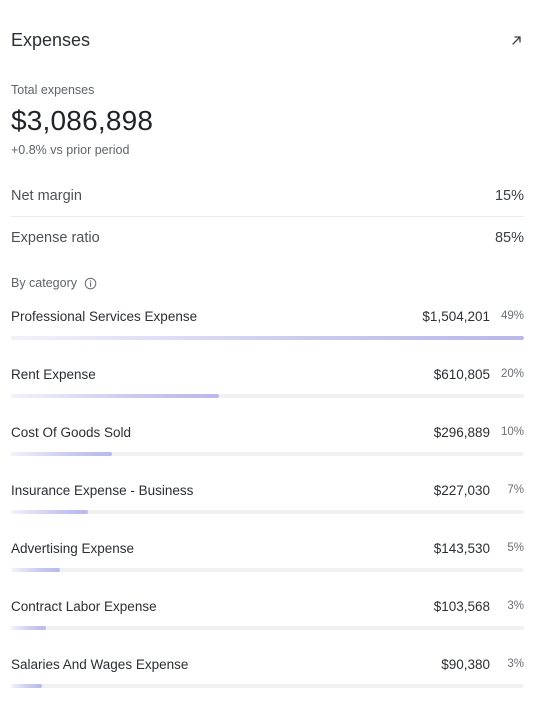 The height and width of the screenshot is (704, 537). I want to click on category-amount: $610,805, so click(461, 374).